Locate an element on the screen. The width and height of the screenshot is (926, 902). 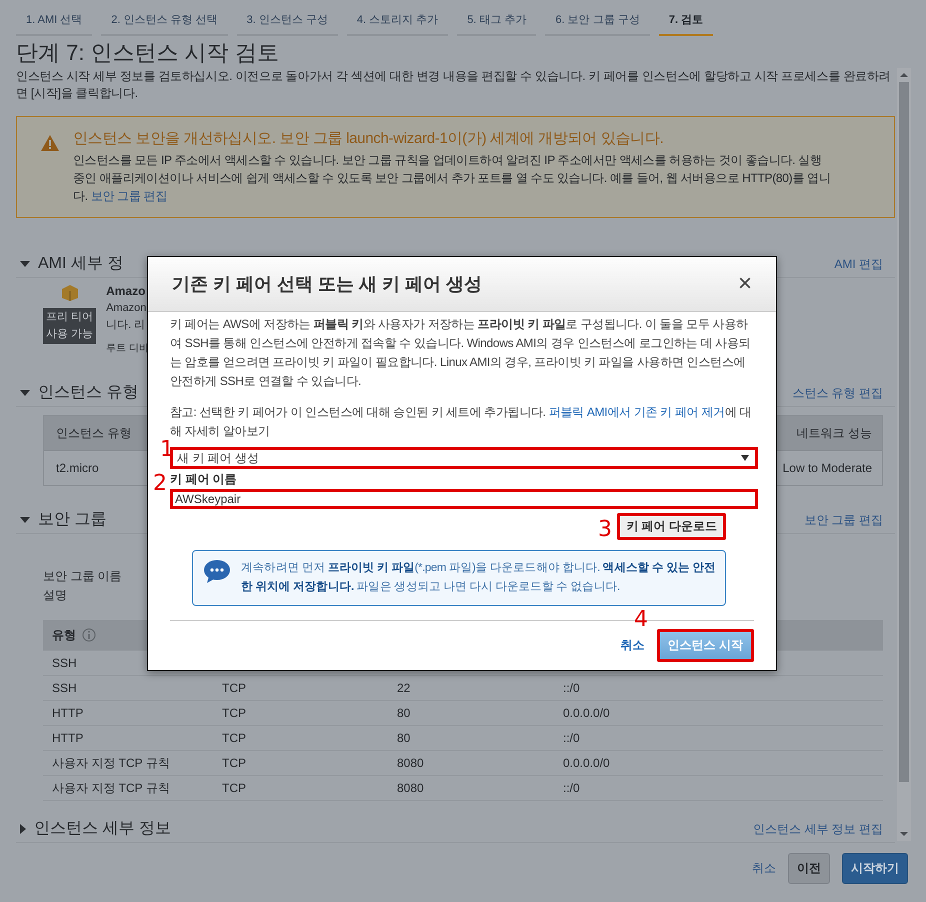
table-cell-text: 22 is located at coordinates (404, 688).